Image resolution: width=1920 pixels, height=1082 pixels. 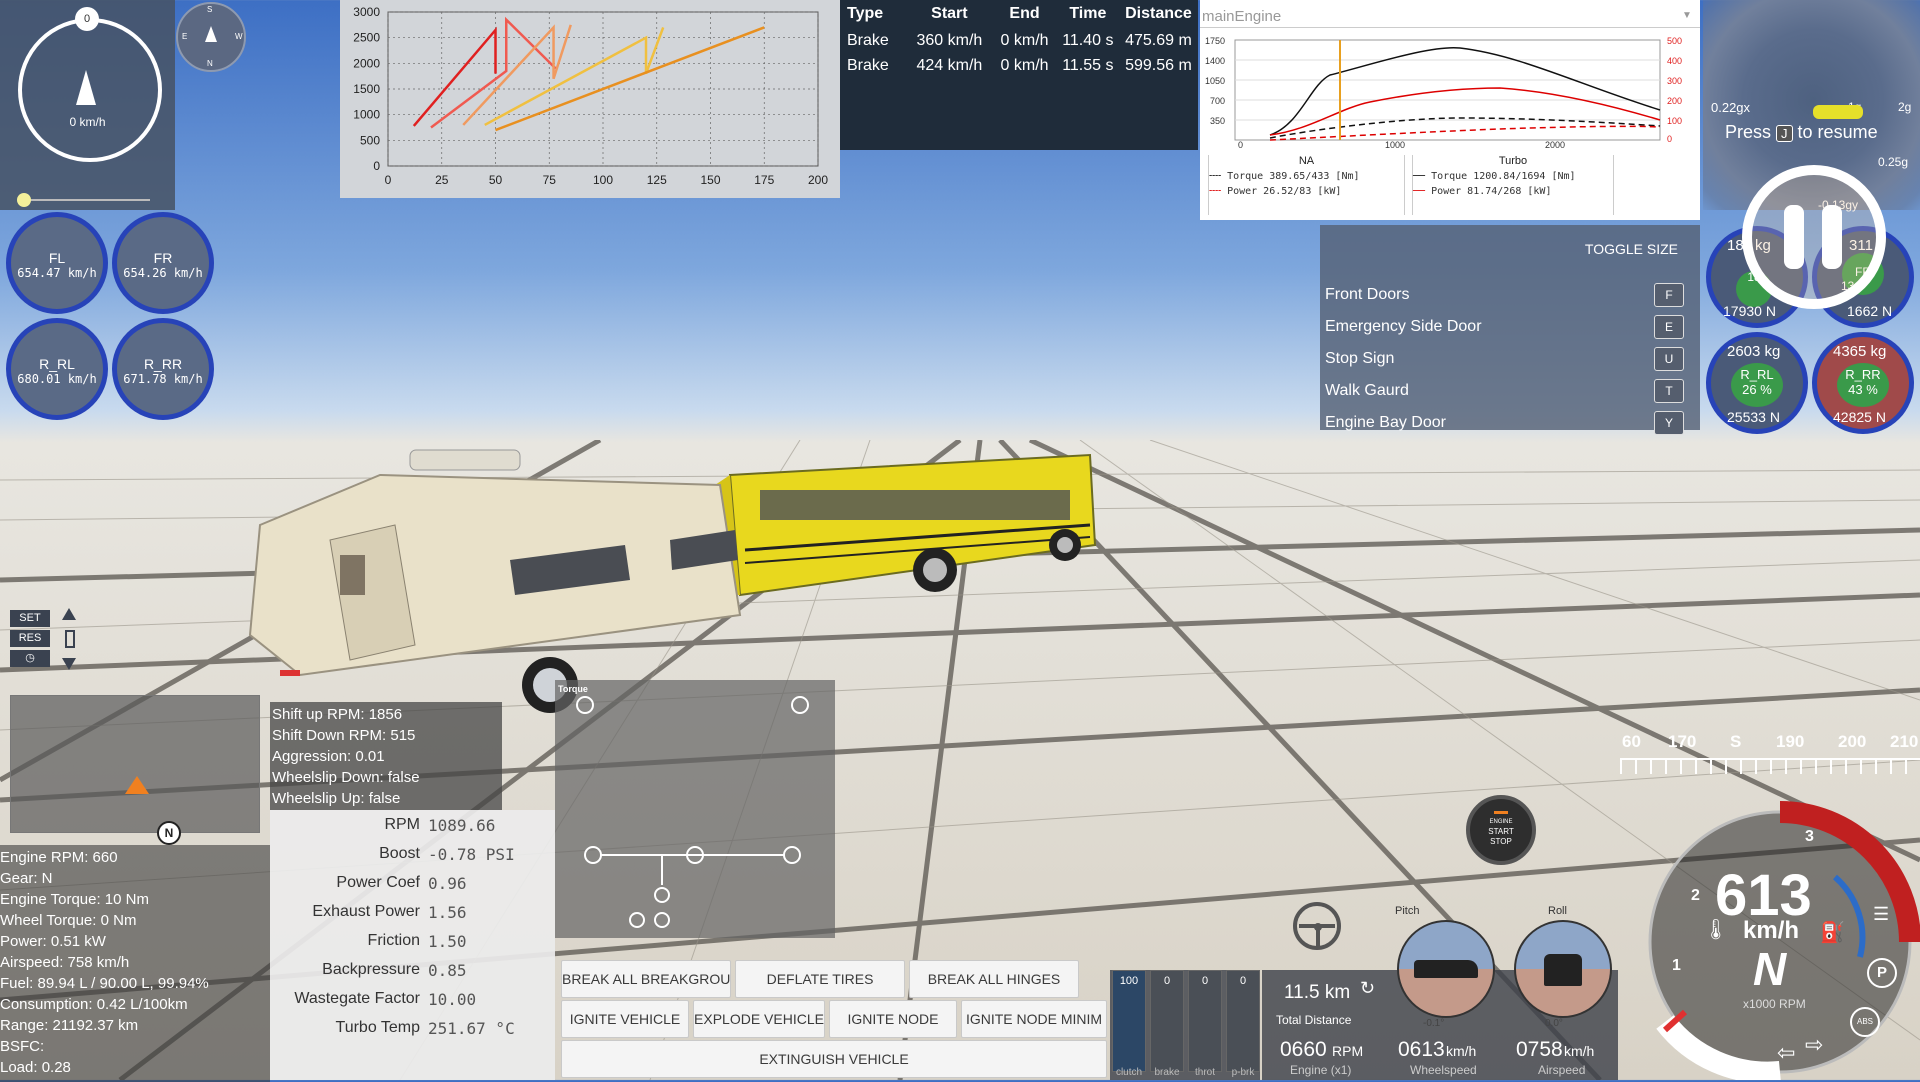 What do you see at coordinates (393, 940) in the screenshot?
I see `param-label: Friction` at bounding box center [393, 940].